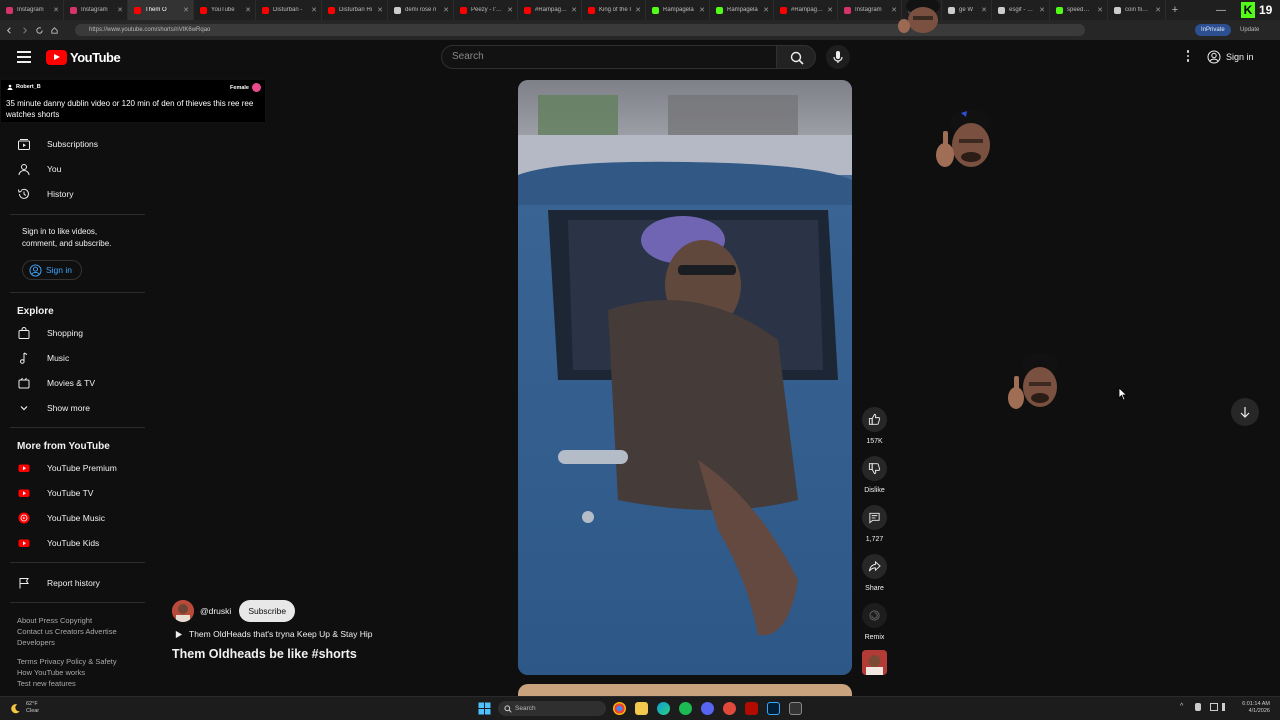  What do you see at coordinates (79, 683) in the screenshot?
I see `footer-links-line: Test new features` at bounding box center [79, 683].